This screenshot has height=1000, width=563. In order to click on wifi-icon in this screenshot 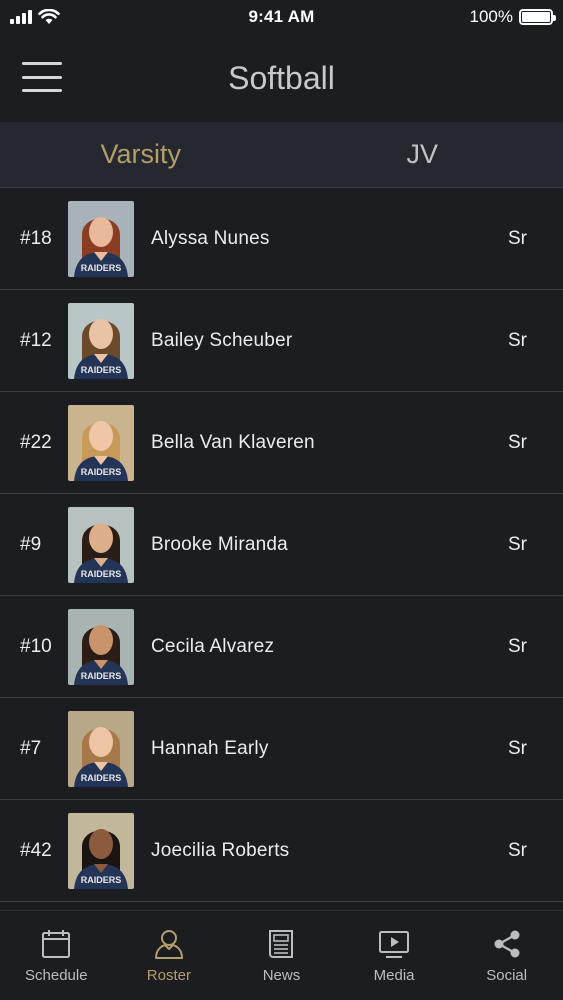, I will do `click(49, 16)`.